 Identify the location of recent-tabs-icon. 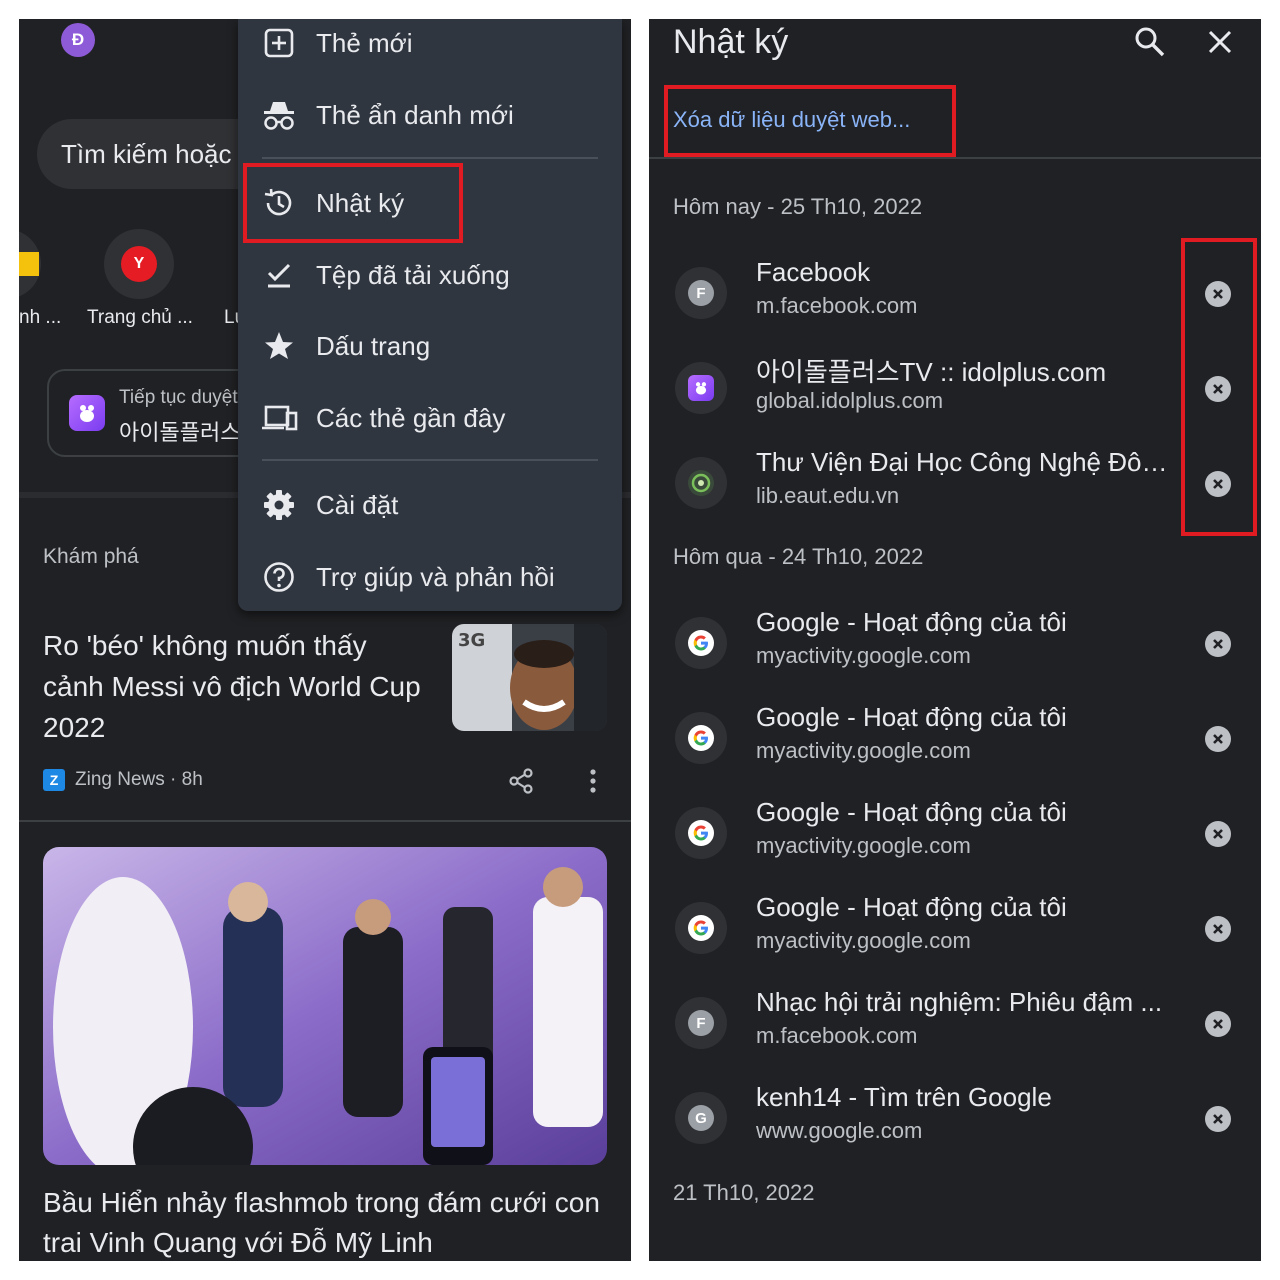
(279, 418).